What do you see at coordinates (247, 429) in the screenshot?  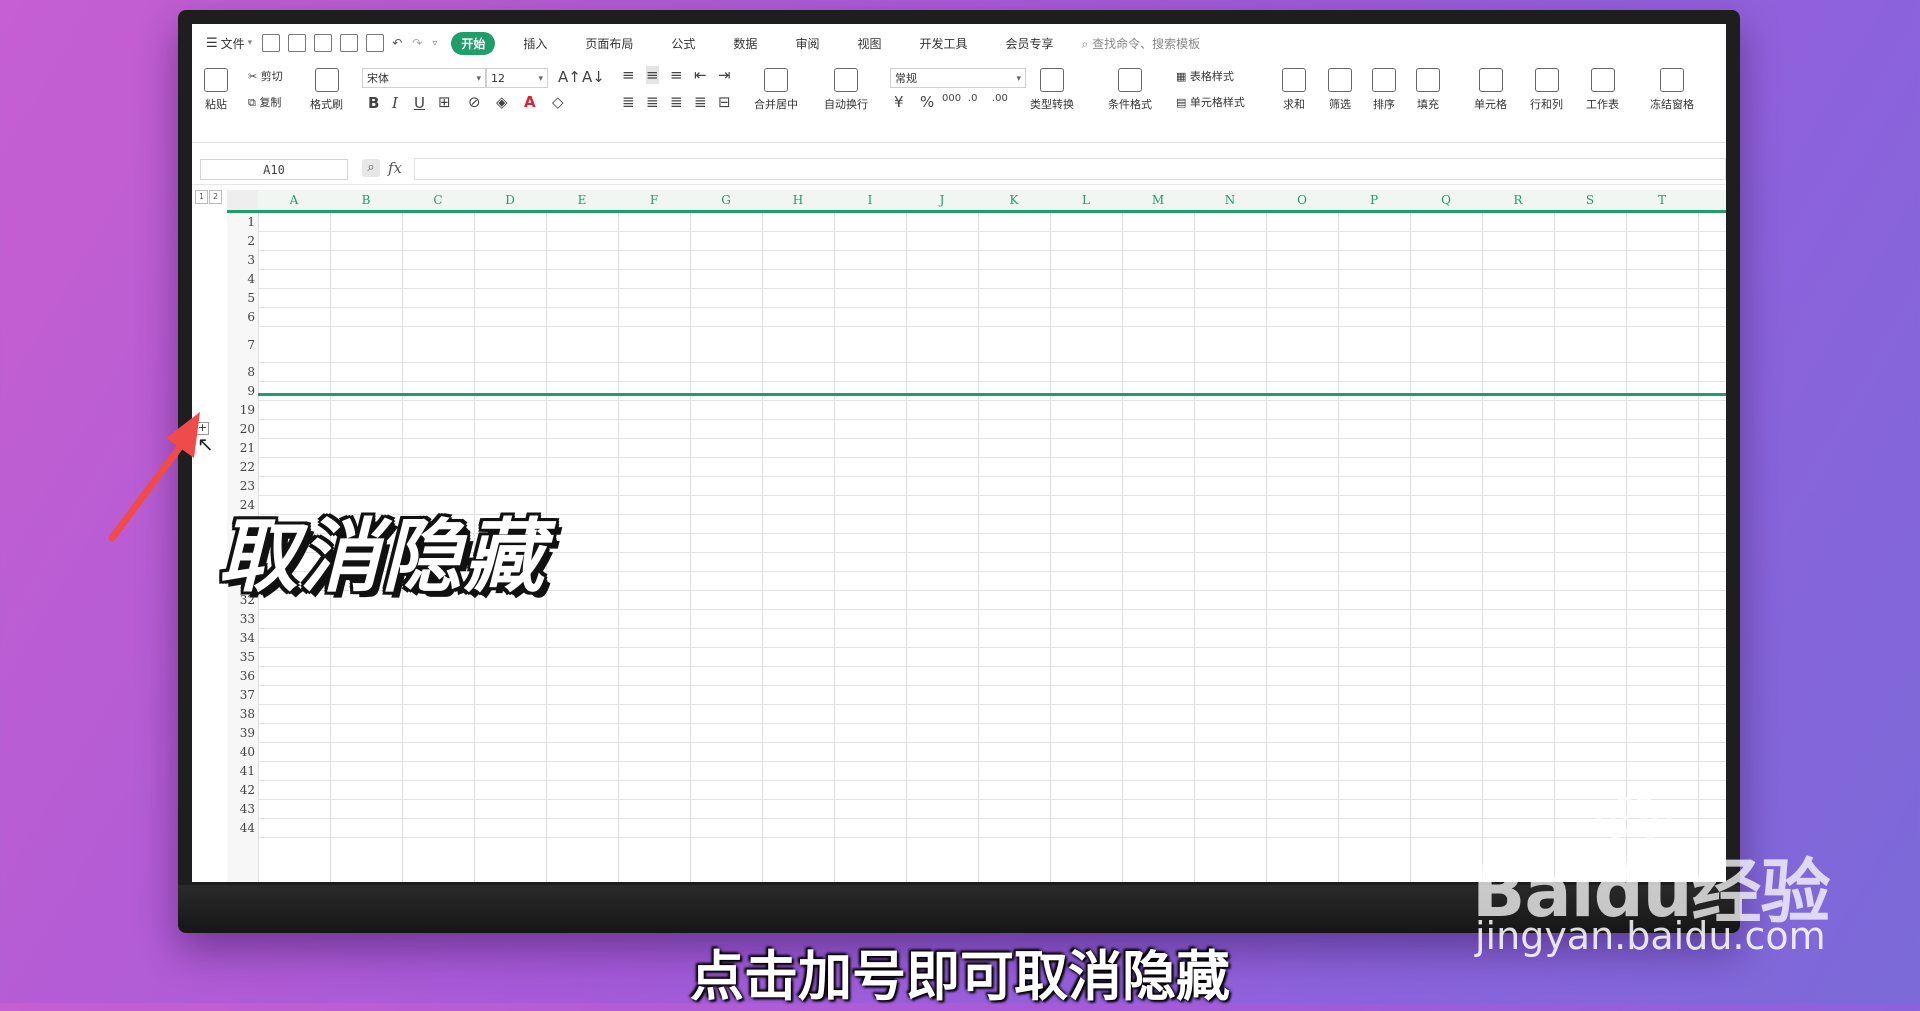 I see `row-header: 20` at bounding box center [247, 429].